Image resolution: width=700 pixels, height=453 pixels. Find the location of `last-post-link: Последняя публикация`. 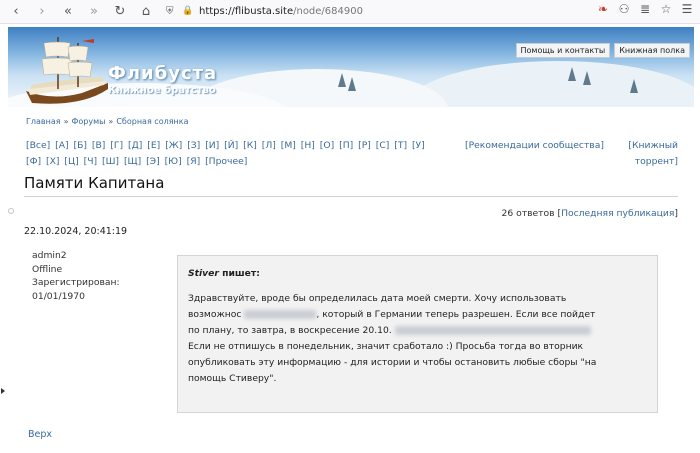

last-post-link: Последняя публикация is located at coordinates (617, 213).